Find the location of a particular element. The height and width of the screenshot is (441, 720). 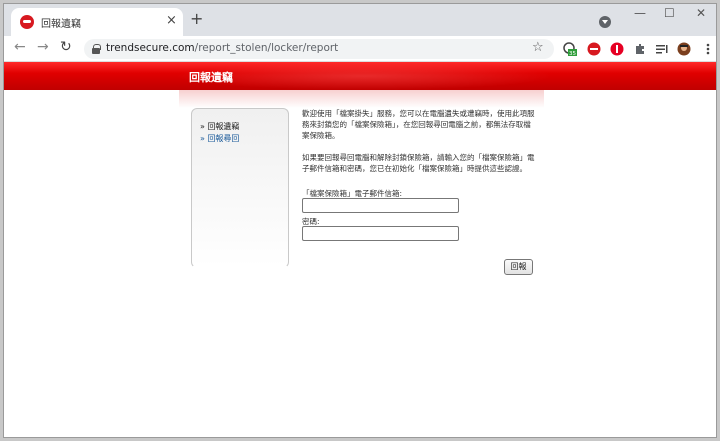

menu-dots-icon is located at coordinates (708, 49).